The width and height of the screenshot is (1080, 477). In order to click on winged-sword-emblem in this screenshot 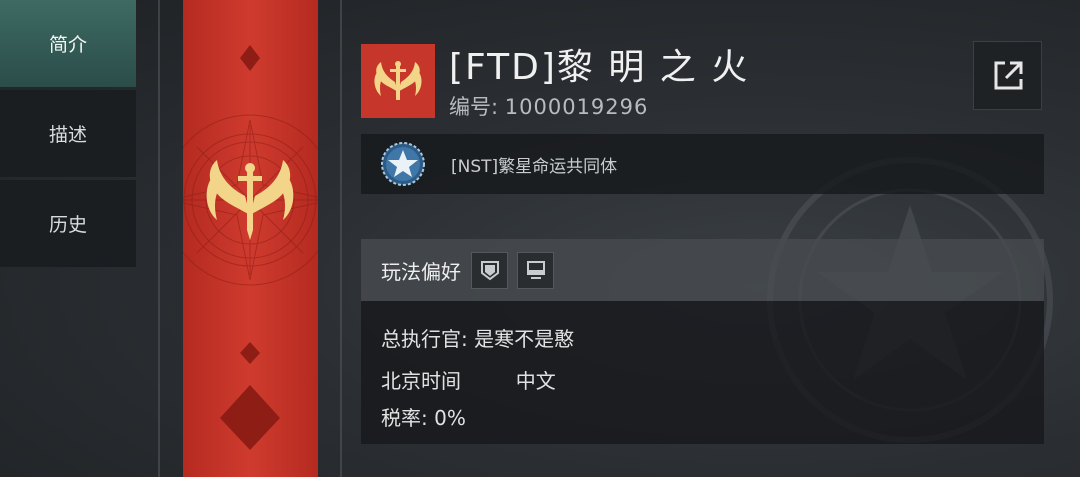, I will do `click(250, 247)`.